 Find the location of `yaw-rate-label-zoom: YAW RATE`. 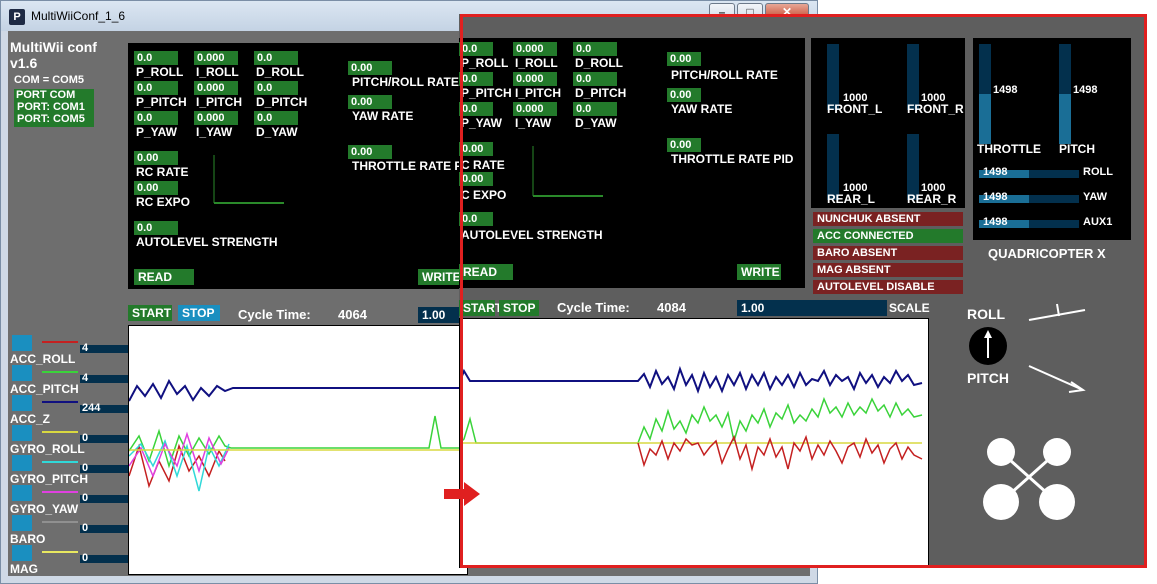

yaw-rate-label-zoom: YAW RATE is located at coordinates (702, 109).